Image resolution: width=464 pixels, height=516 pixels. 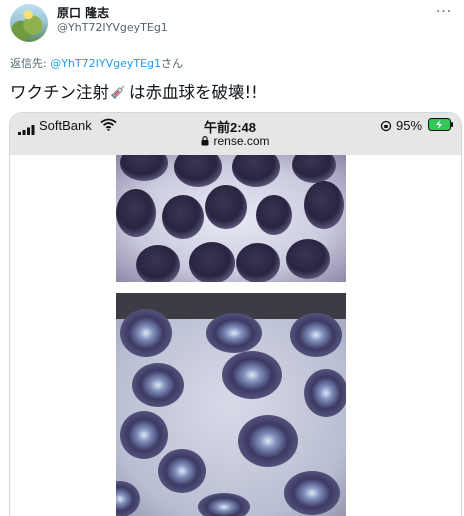 What do you see at coordinates (241, 141) in the screenshot?
I see `address-url: rense.com` at bounding box center [241, 141].